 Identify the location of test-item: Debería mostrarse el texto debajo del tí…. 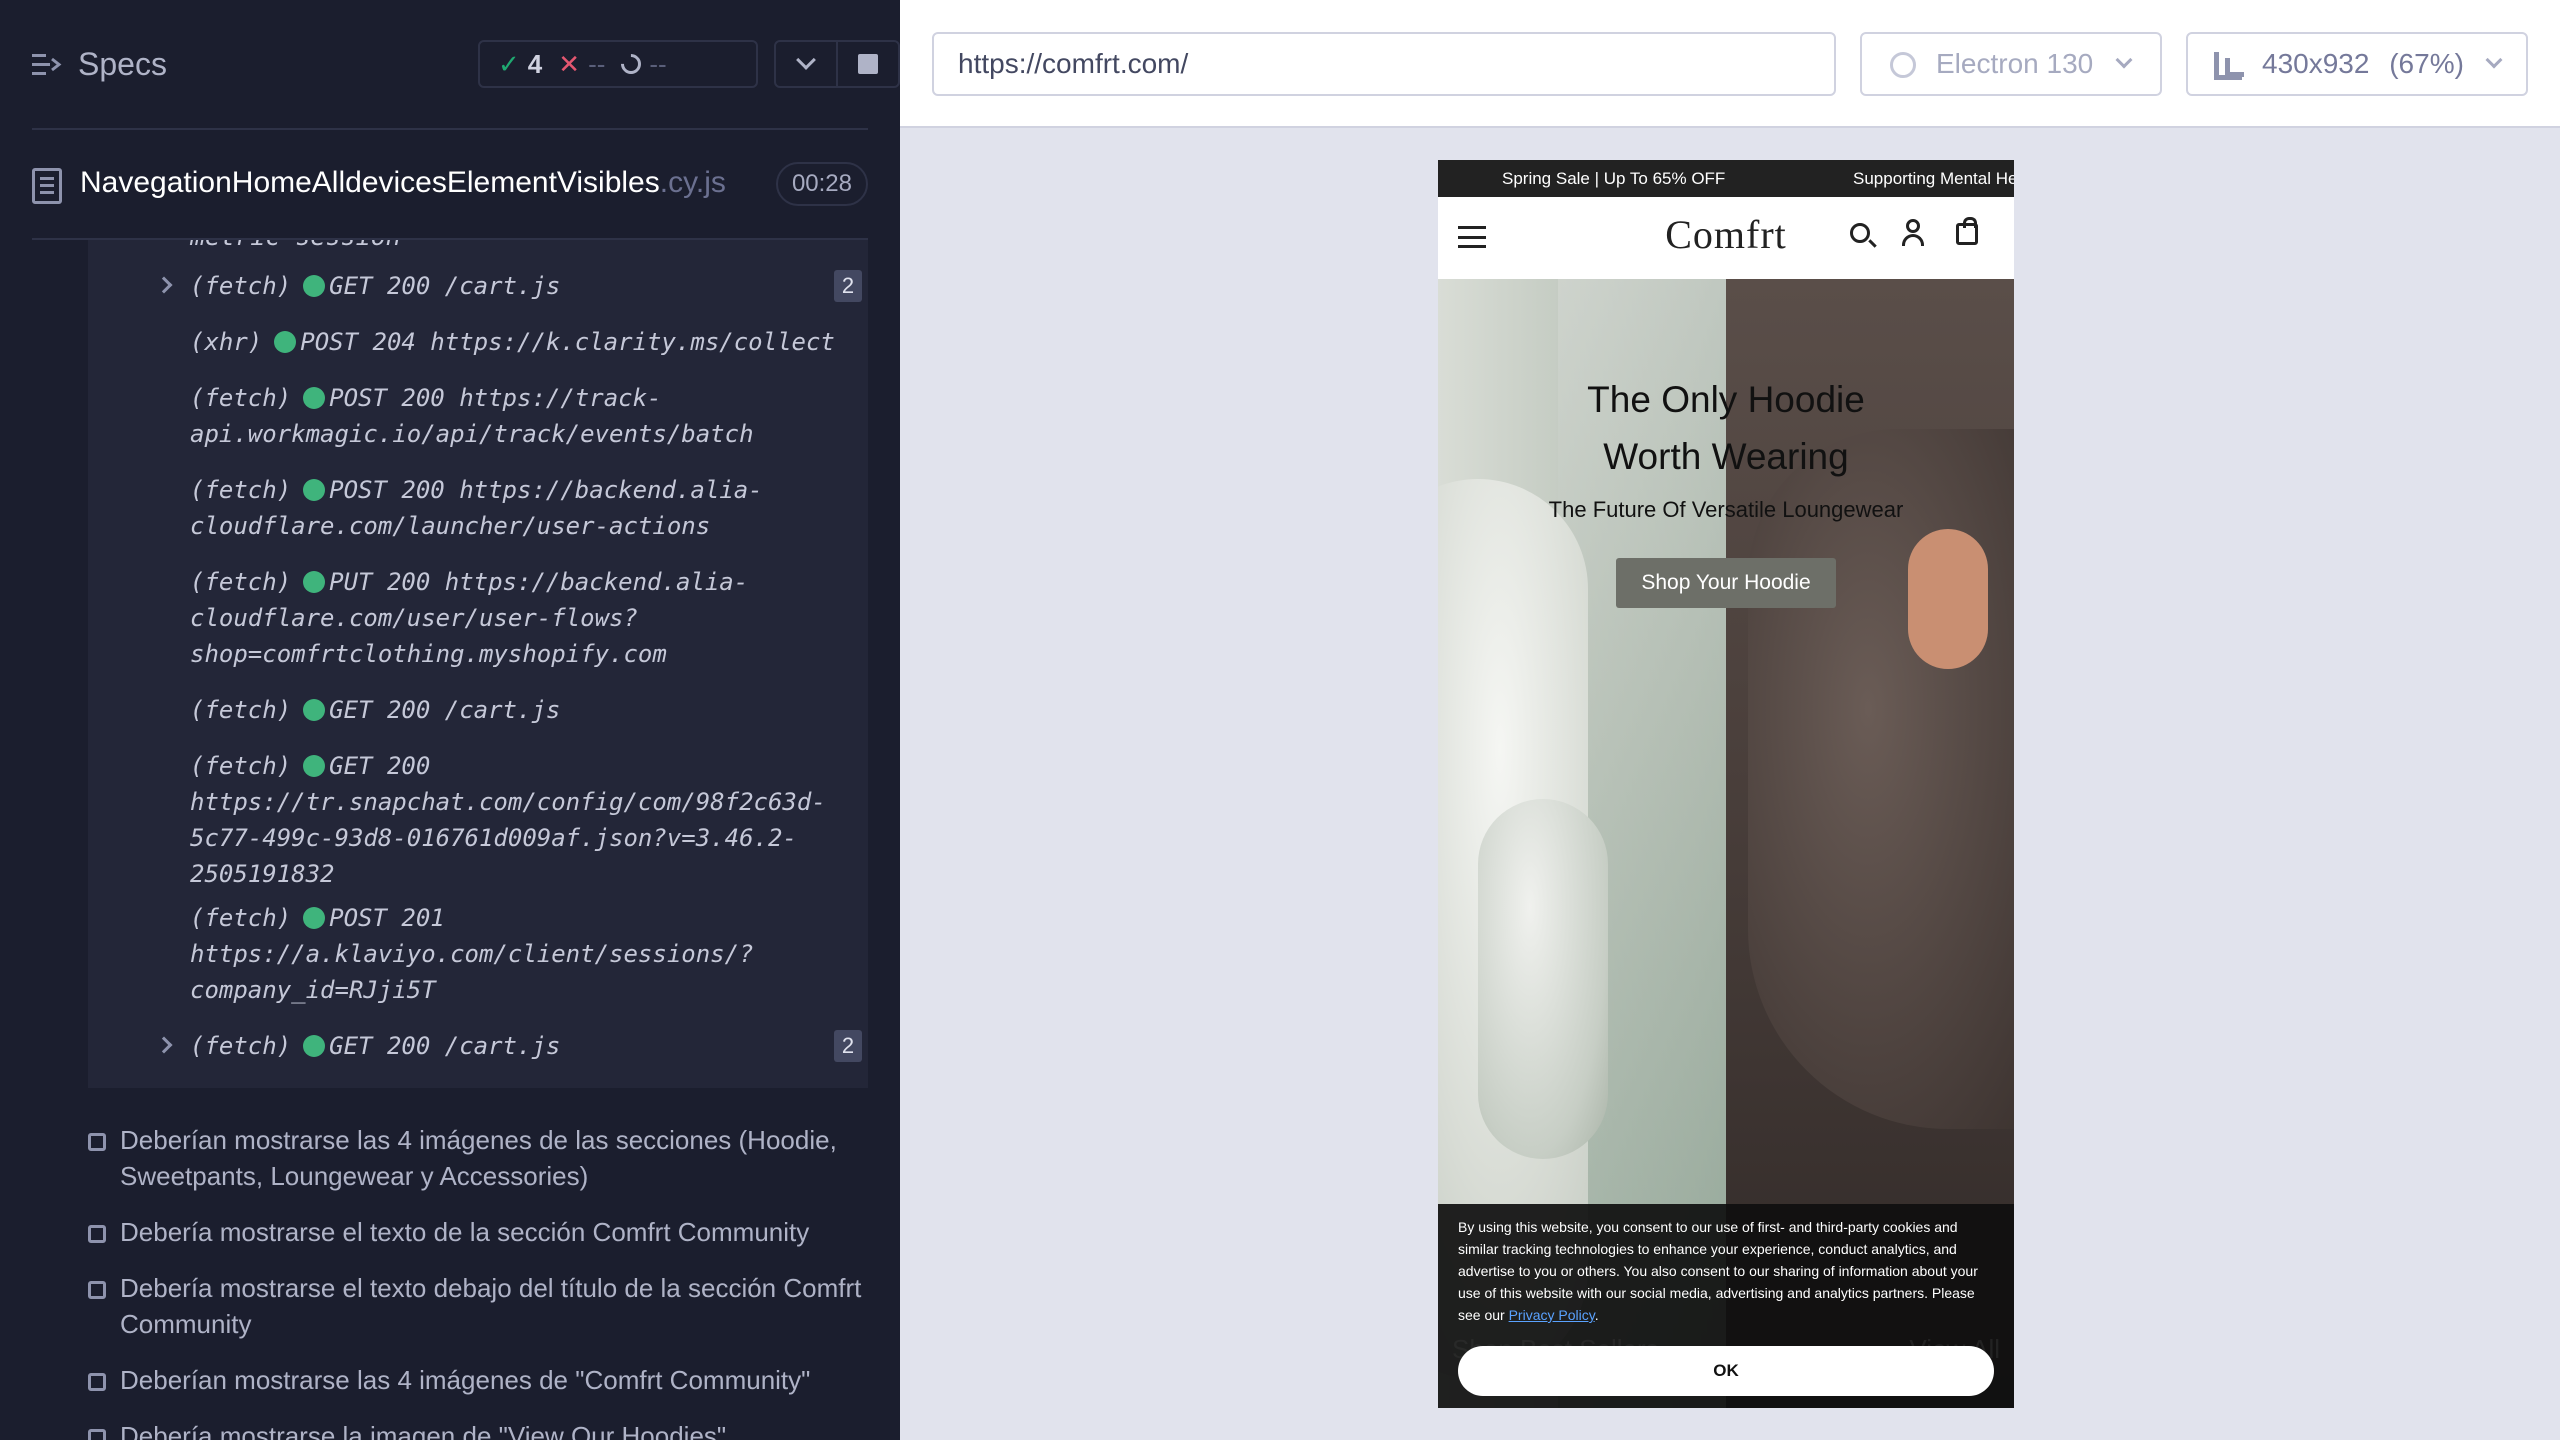
(478, 1306).